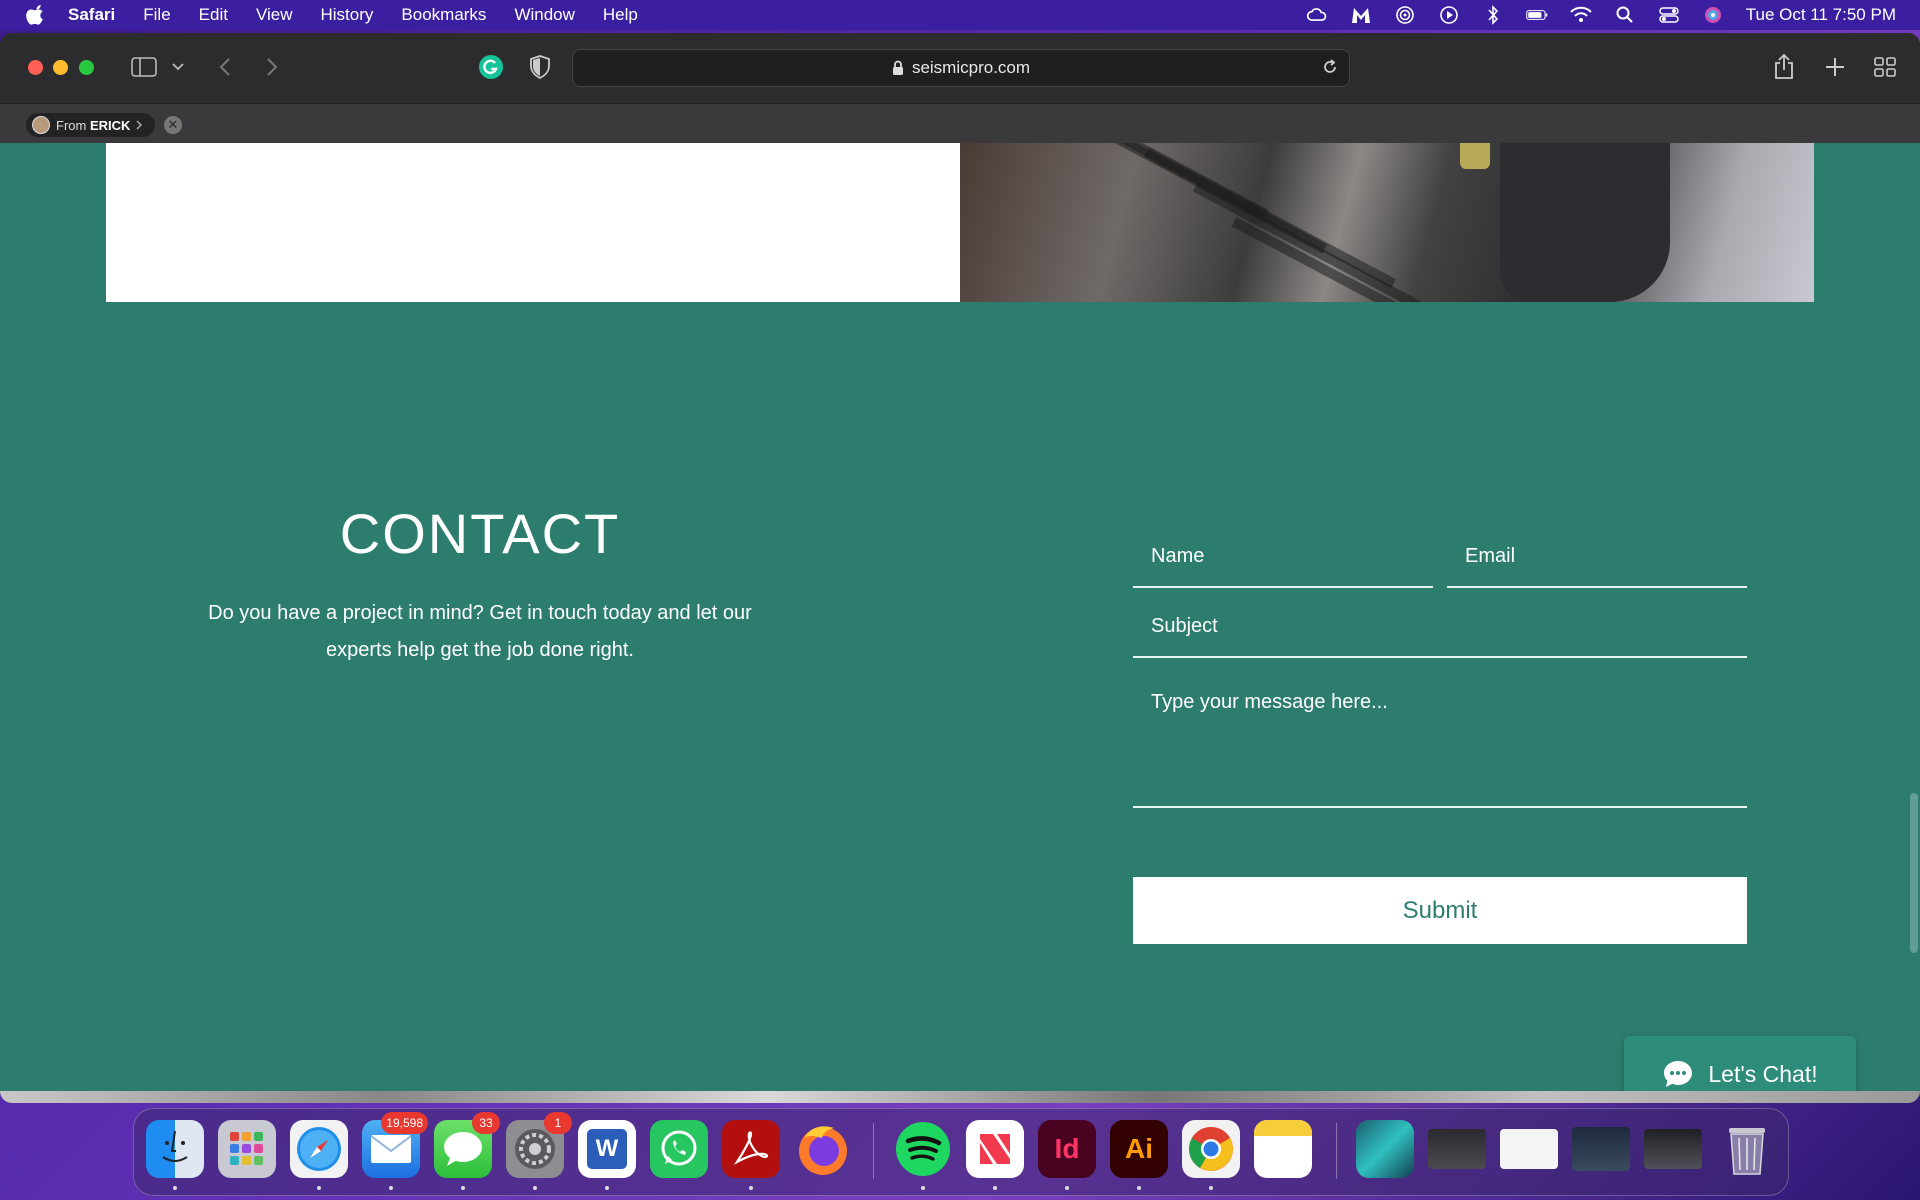  Describe the element at coordinates (971, 68) in the screenshot. I see `url-text: seismicpro.com` at that location.